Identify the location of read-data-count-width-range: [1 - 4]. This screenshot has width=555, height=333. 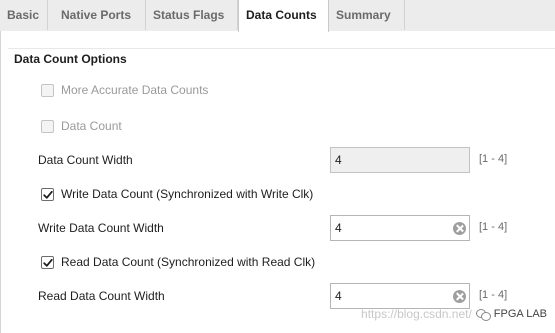
(493, 295).